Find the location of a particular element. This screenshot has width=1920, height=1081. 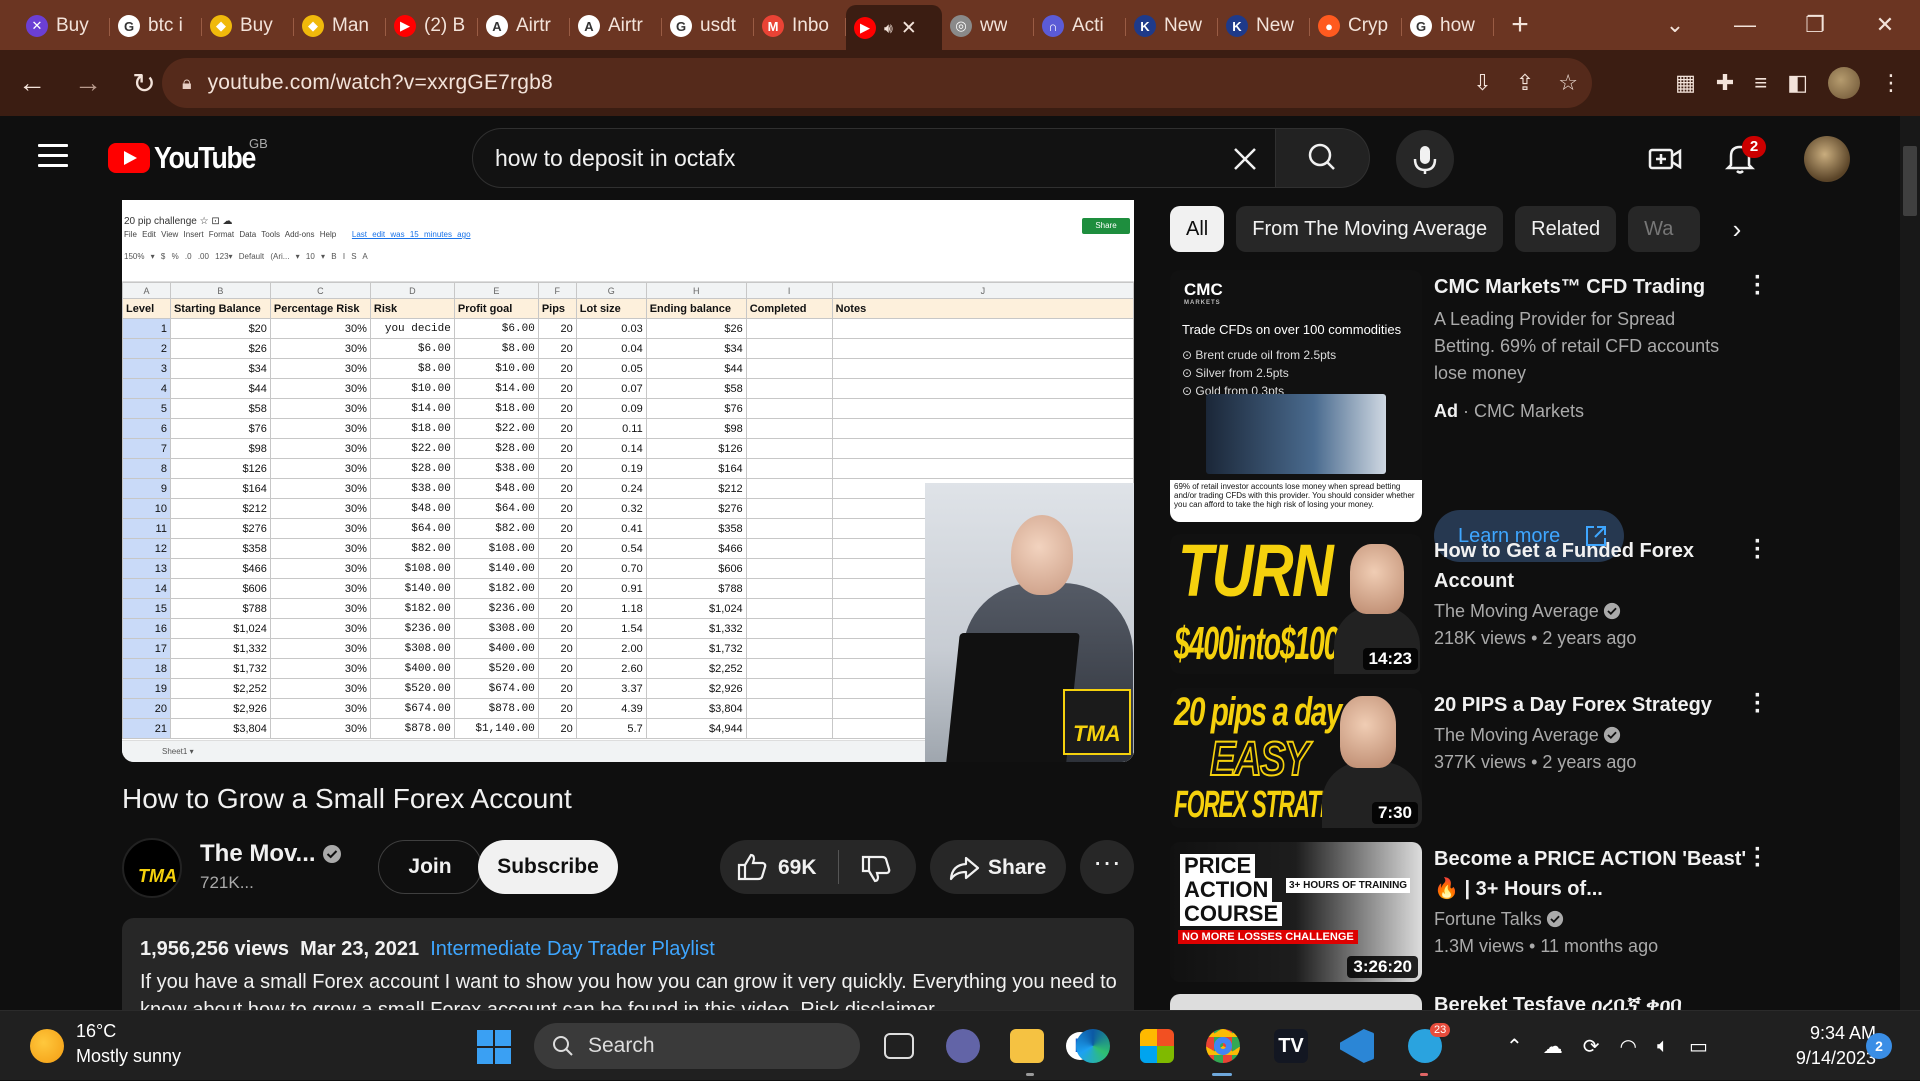

chip-from-channel: From The Moving Average is located at coordinates (1370, 229).